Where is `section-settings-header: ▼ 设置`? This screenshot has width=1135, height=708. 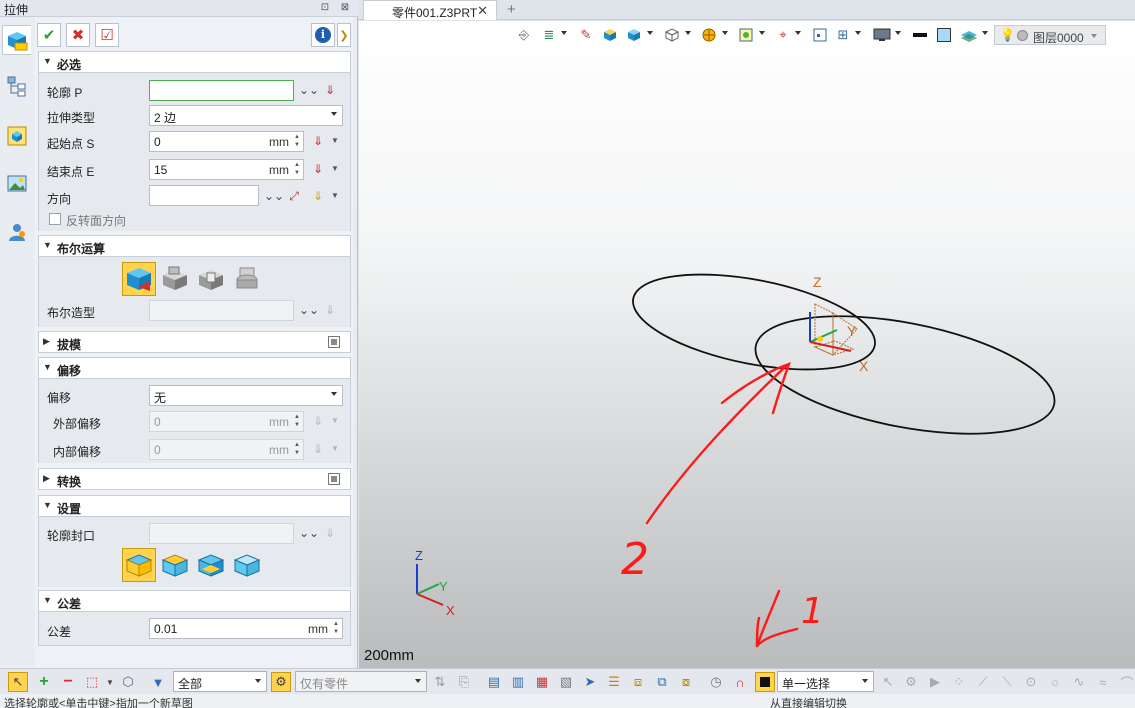 section-settings-header: ▼ 设置 is located at coordinates (194, 506).